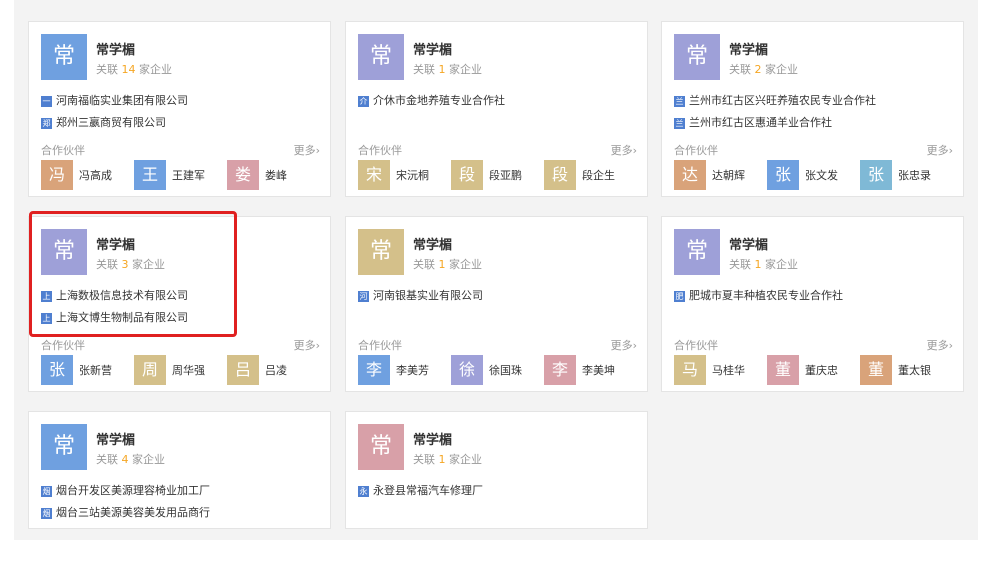 The height and width of the screenshot is (567, 1001). Describe the element at coordinates (412, 175) in the screenshot. I see `partner-name: 宋沅桐` at that location.